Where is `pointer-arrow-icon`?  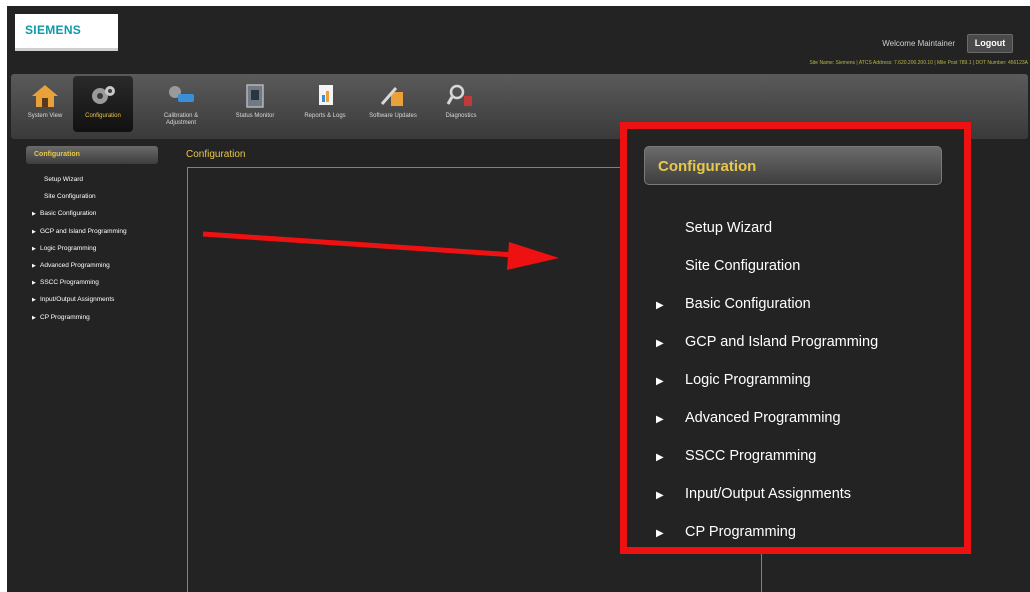
pointer-arrow-icon is located at coordinates (380, 250).